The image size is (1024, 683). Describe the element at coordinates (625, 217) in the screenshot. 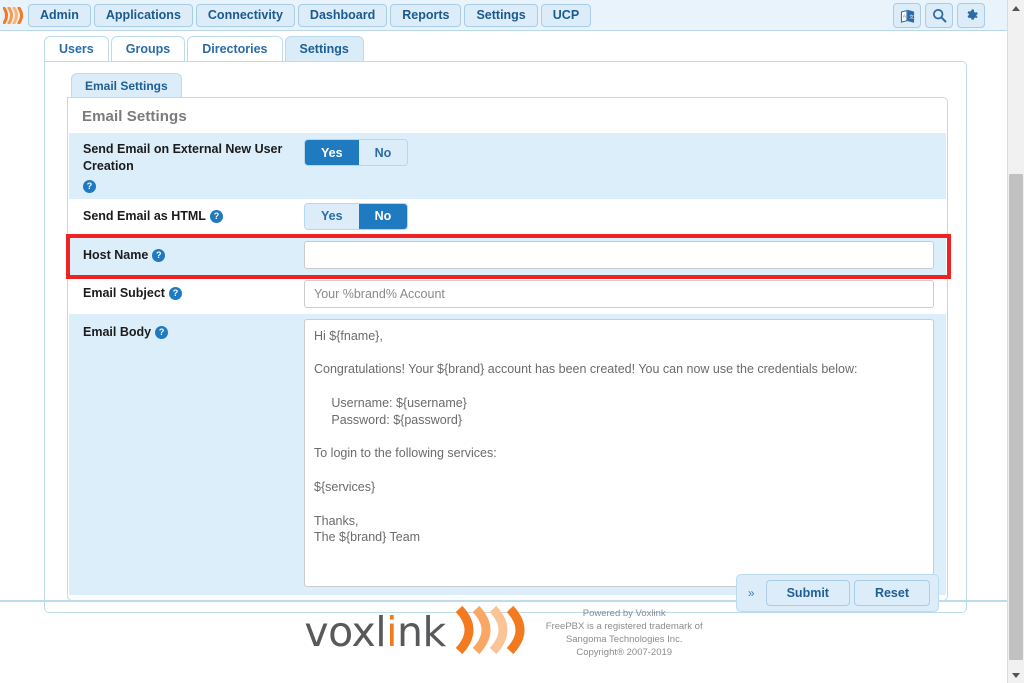

I see `field-control-send-email-html: Yes No` at that location.